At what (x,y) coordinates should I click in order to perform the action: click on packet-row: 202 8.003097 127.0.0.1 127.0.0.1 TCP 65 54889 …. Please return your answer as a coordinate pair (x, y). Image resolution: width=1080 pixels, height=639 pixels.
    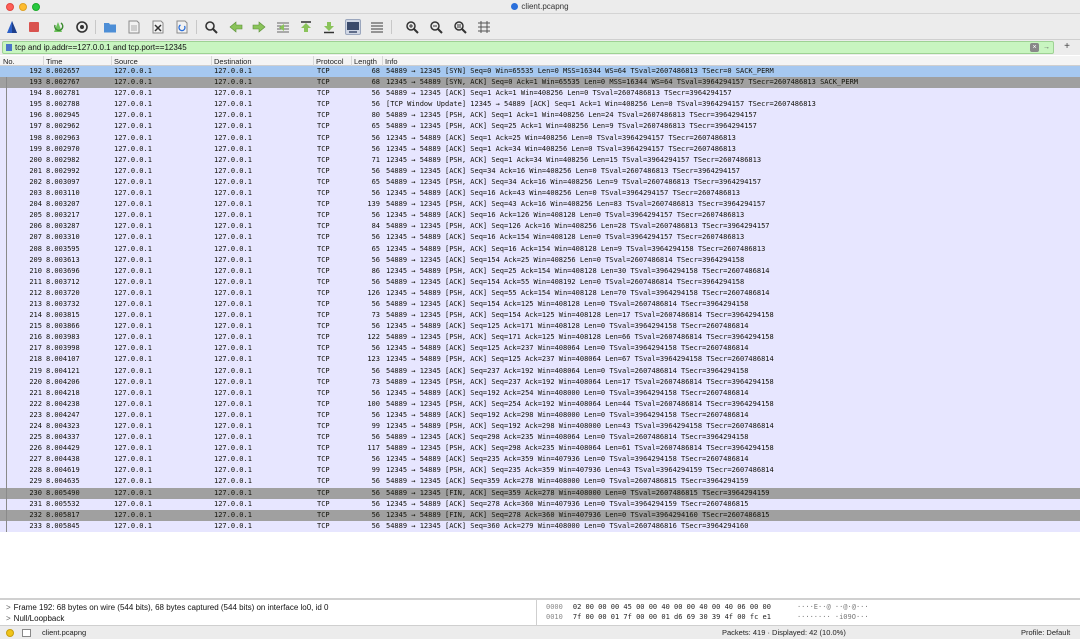
    Looking at the image, I should click on (540, 182).